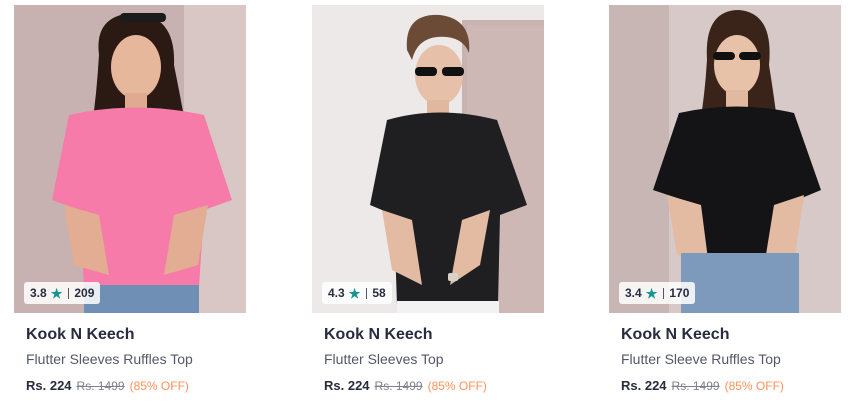 Image resolution: width=853 pixels, height=419 pixels. What do you see at coordinates (701, 359) in the screenshot?
I see `product-title: Flutter Sleeve Ruffles Top` at bounding box center [701, 359].